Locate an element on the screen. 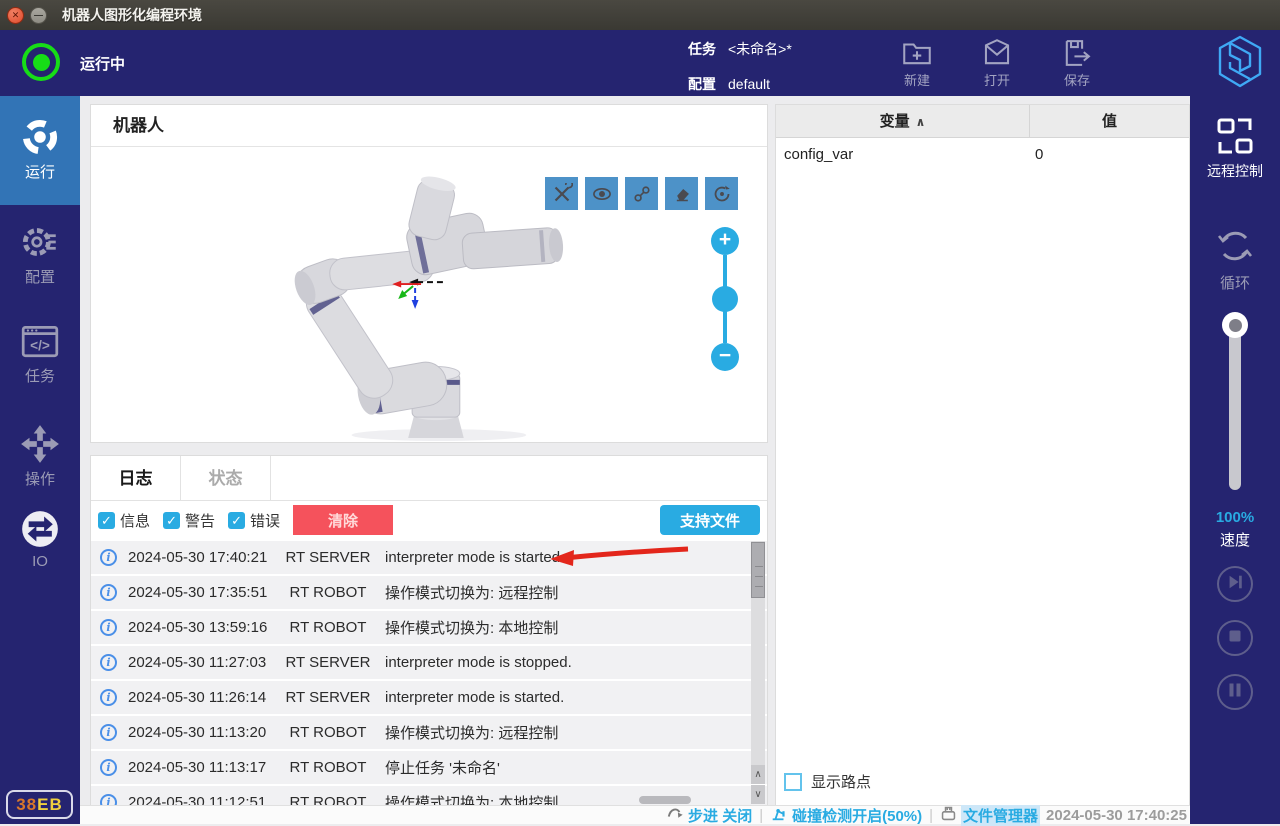 The width and height of the screenshot is (1280, 826). log-horizontal-scrollbar-thumb is located at coordinates (665, 800).